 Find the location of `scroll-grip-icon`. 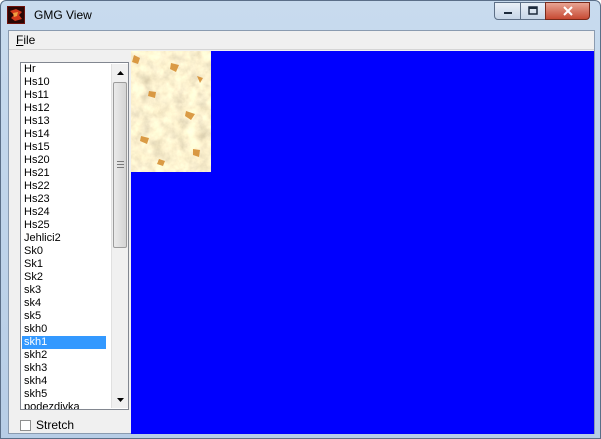

scroll-grip-icon is located at coordinates (120, 165).